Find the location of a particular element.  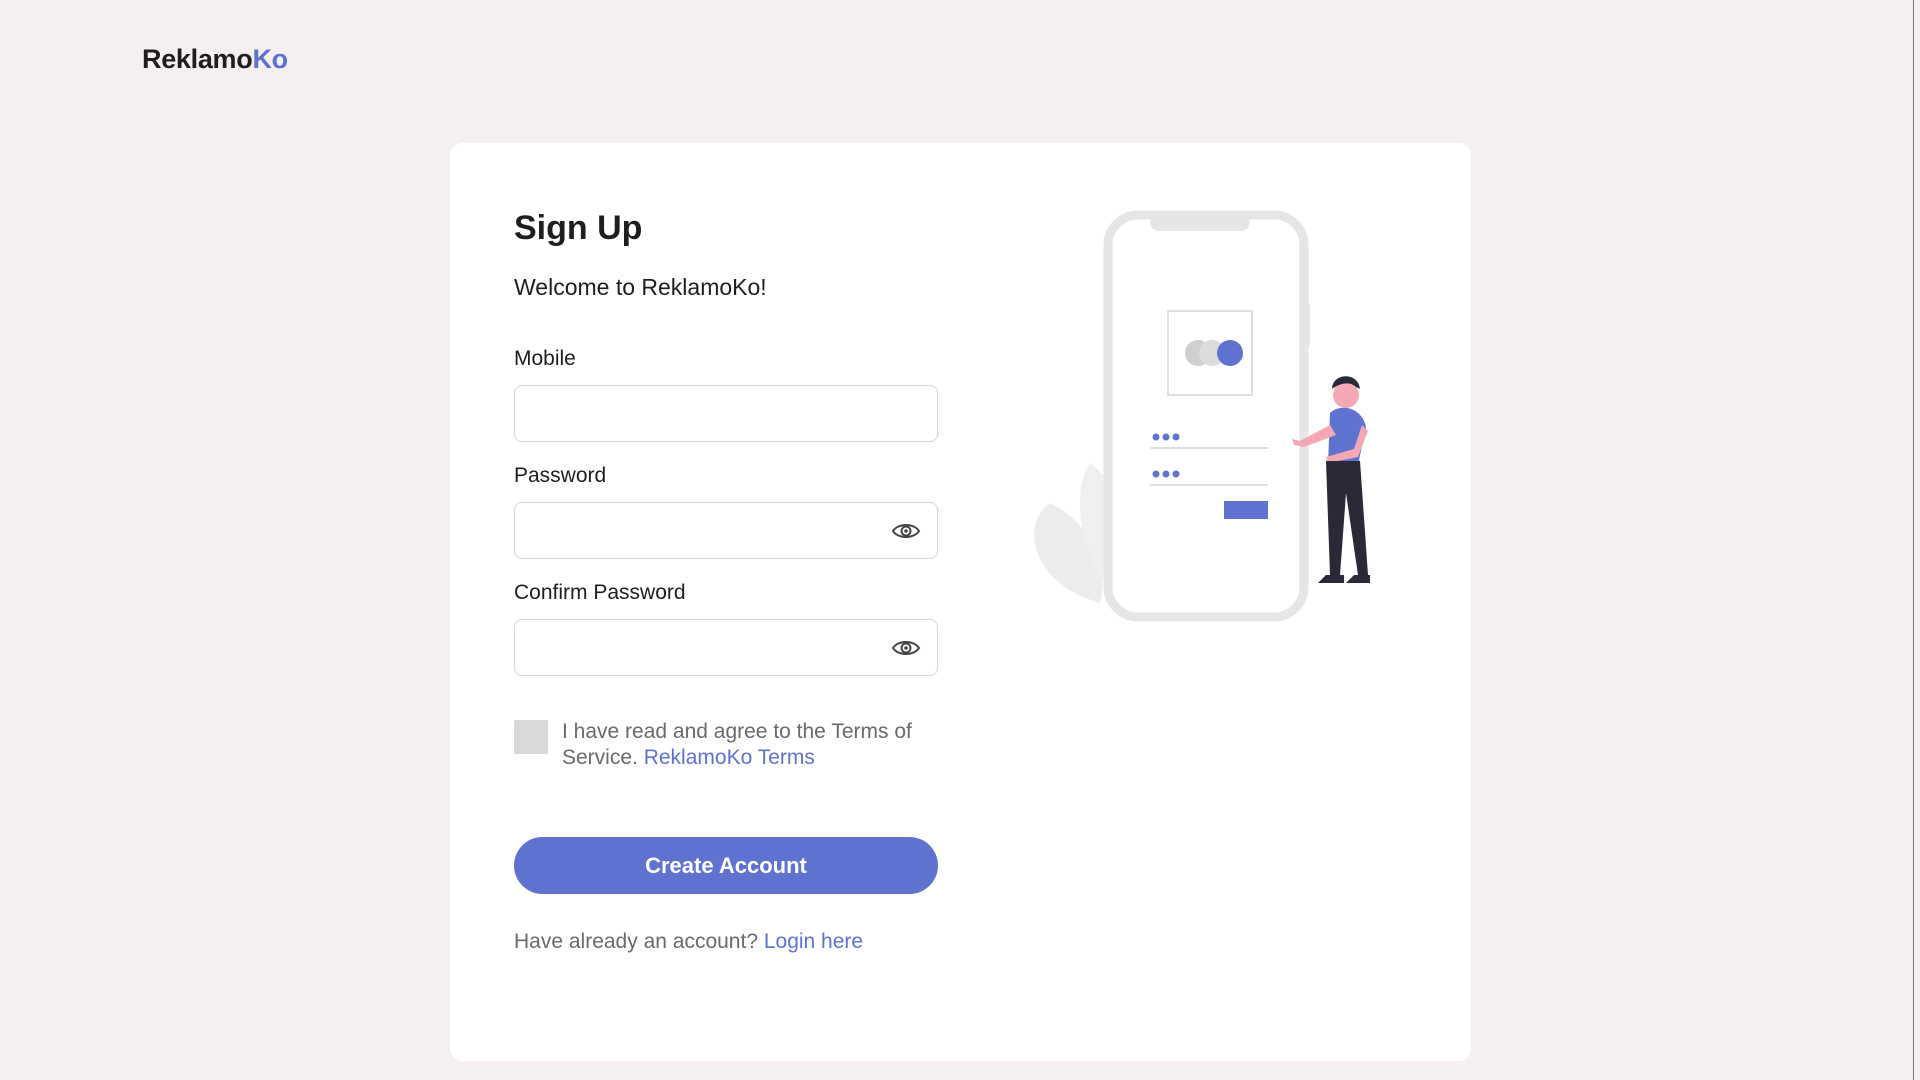

login-row: Have already an account? Login here is located at coordinates (726, 942).